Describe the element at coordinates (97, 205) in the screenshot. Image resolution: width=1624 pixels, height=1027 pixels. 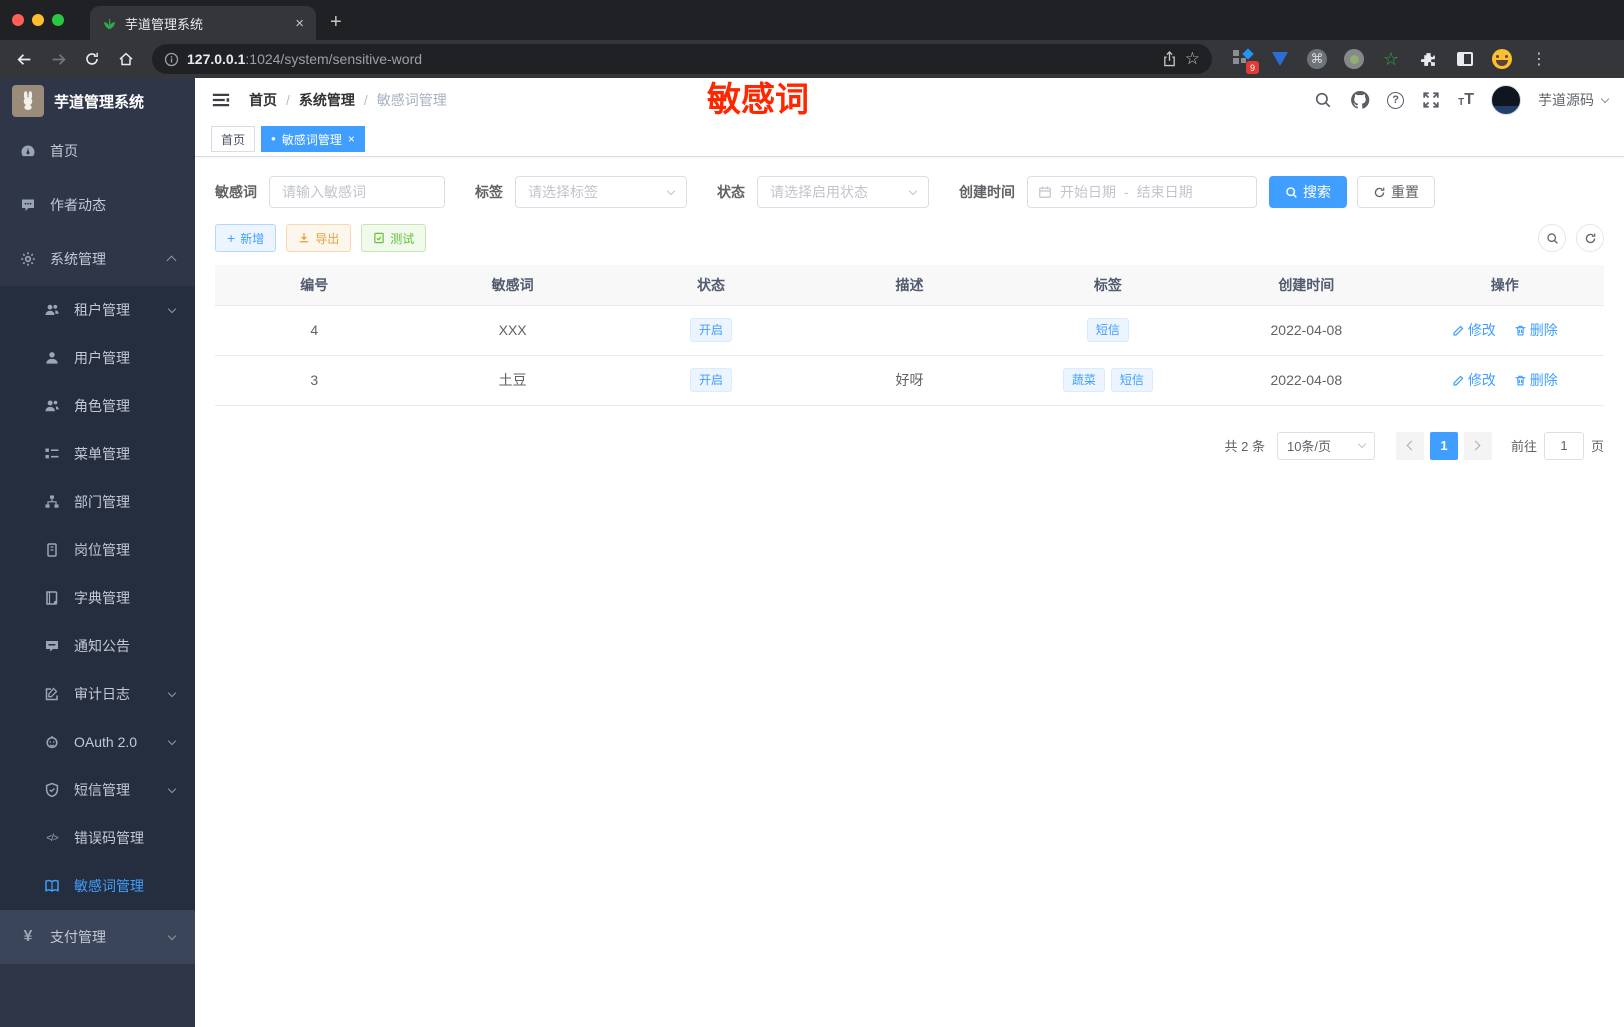
I see `sidebar-item-author-news: 作者动态` at that location.